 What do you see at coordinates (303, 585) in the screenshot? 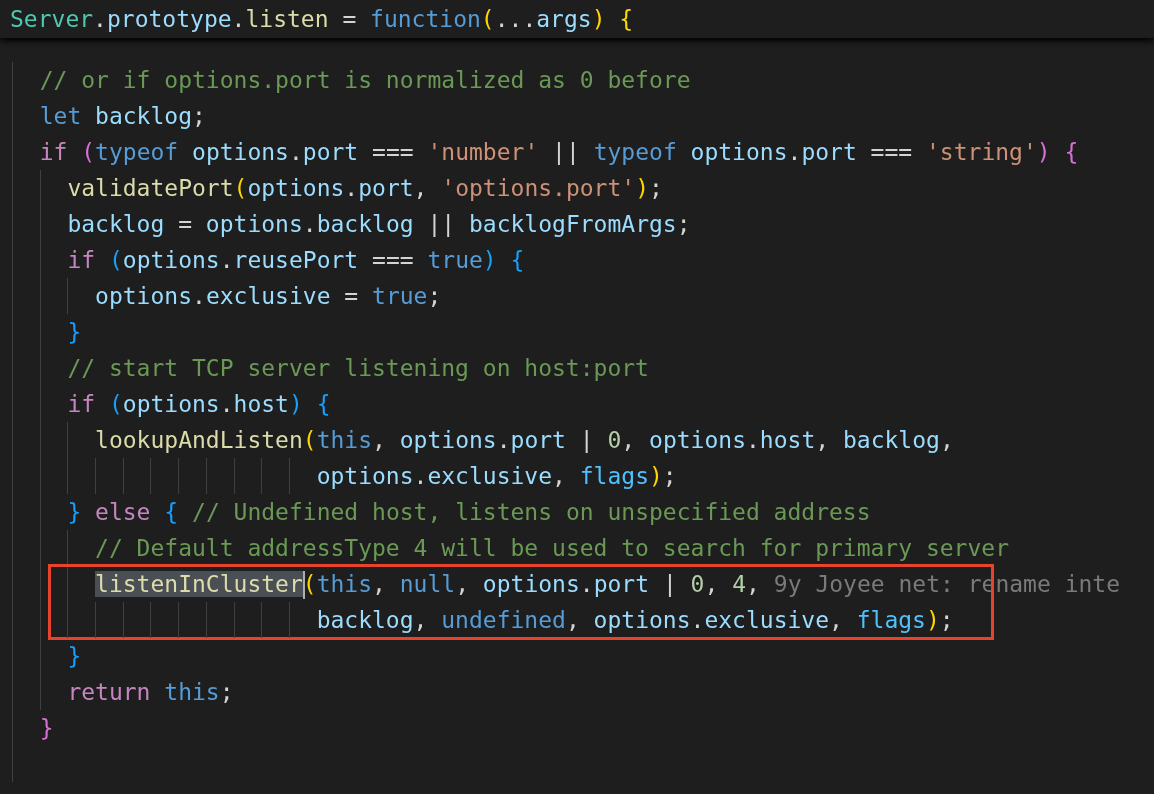
I see `text-cursor` at bounding box center [303, 585].